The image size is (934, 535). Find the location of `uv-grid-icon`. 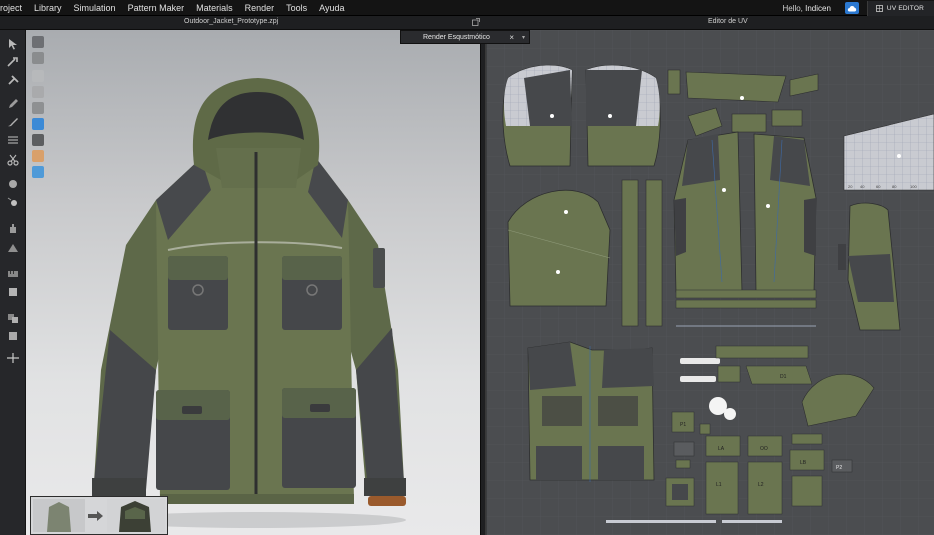

uv-grid-icon is located at coordinates (879, 8).